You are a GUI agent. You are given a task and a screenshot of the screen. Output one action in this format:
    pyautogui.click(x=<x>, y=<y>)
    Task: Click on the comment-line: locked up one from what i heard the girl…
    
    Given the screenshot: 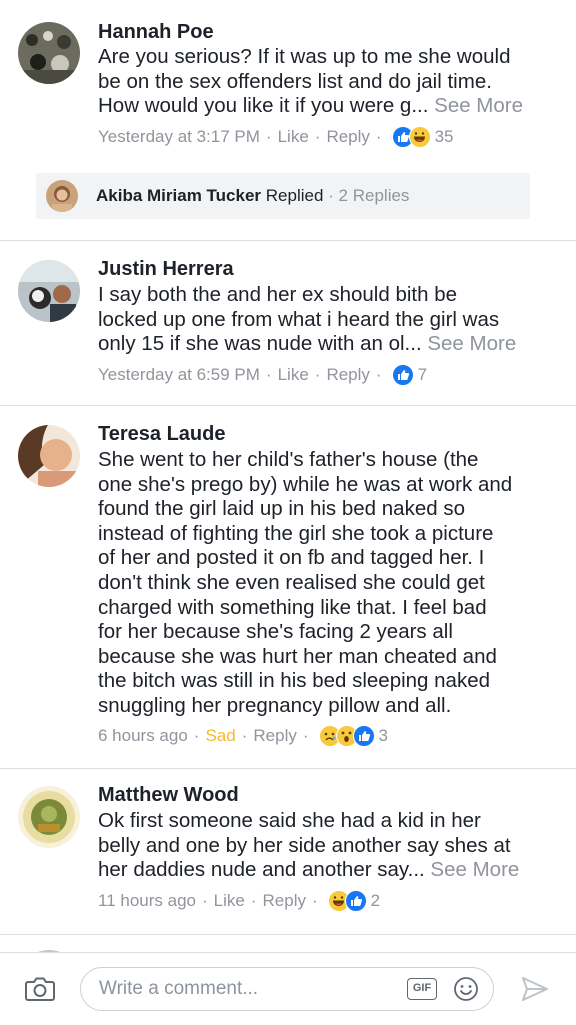 What is the action you would take?
    pyautogui.click(x=299, y=319)
    